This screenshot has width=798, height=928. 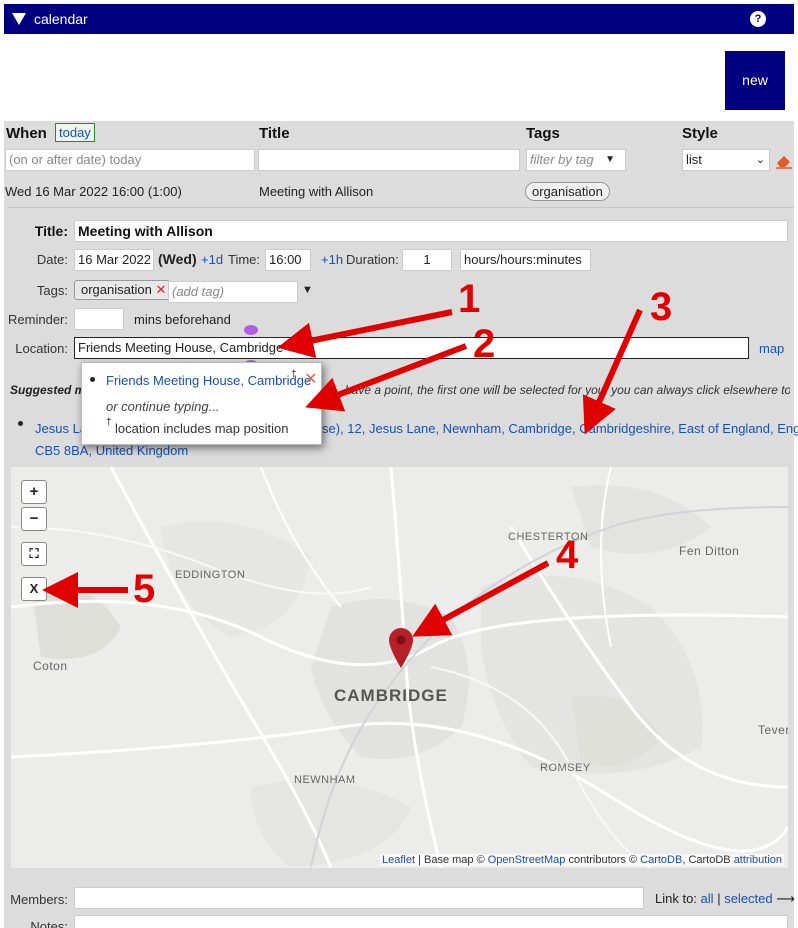 What do you see at coordinates (527, 860) in the screenshot?
I see `osm-link: OpenStreetMap` at bounding box center [527, 860].